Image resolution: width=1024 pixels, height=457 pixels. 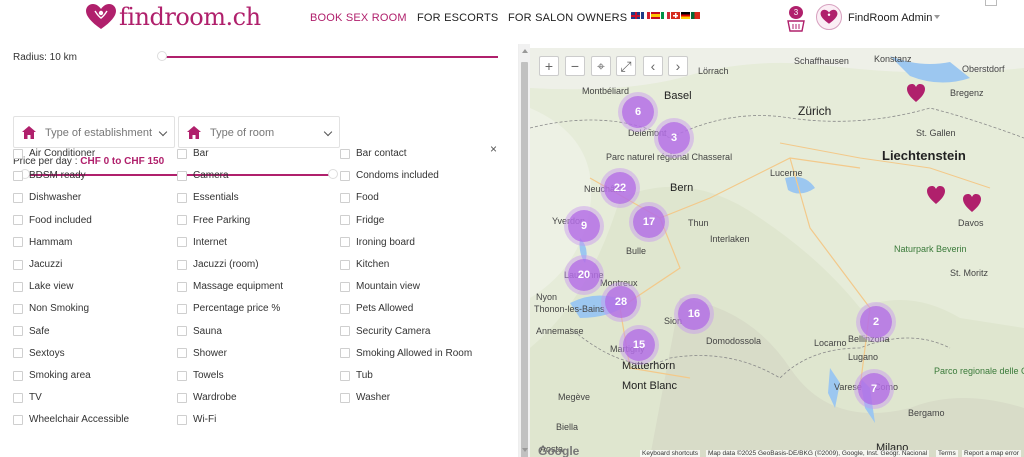 I want to click on radius-slider-handle, so click(x=162, y=56).